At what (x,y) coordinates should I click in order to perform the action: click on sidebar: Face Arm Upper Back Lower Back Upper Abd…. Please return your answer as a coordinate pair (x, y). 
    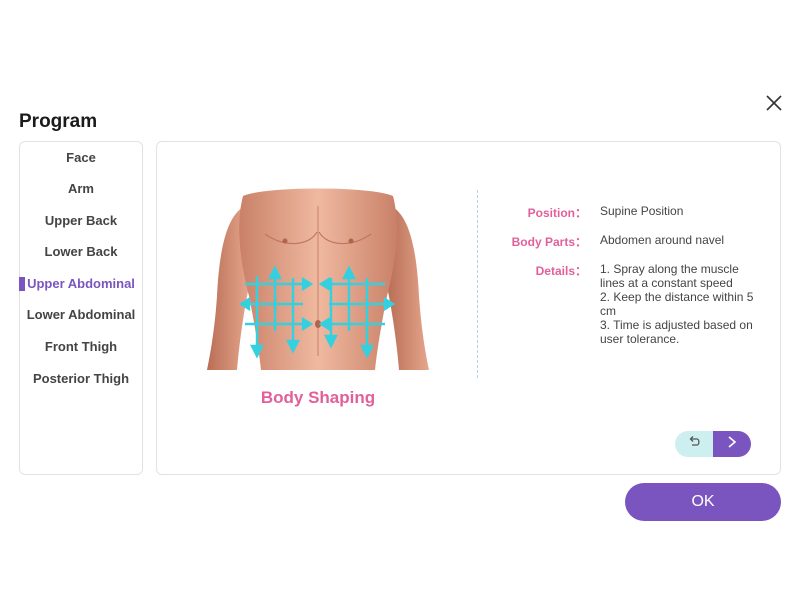
    Looking at the image, I should click on (81, 308).